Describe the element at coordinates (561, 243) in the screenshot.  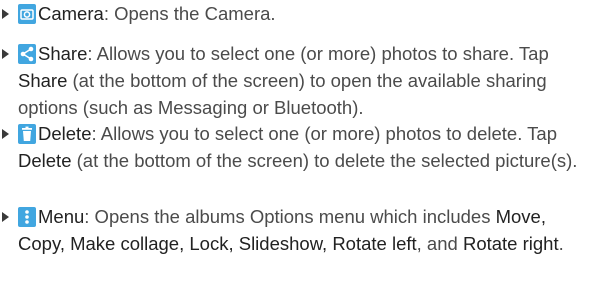
I see `item-description-end: .` at that location.